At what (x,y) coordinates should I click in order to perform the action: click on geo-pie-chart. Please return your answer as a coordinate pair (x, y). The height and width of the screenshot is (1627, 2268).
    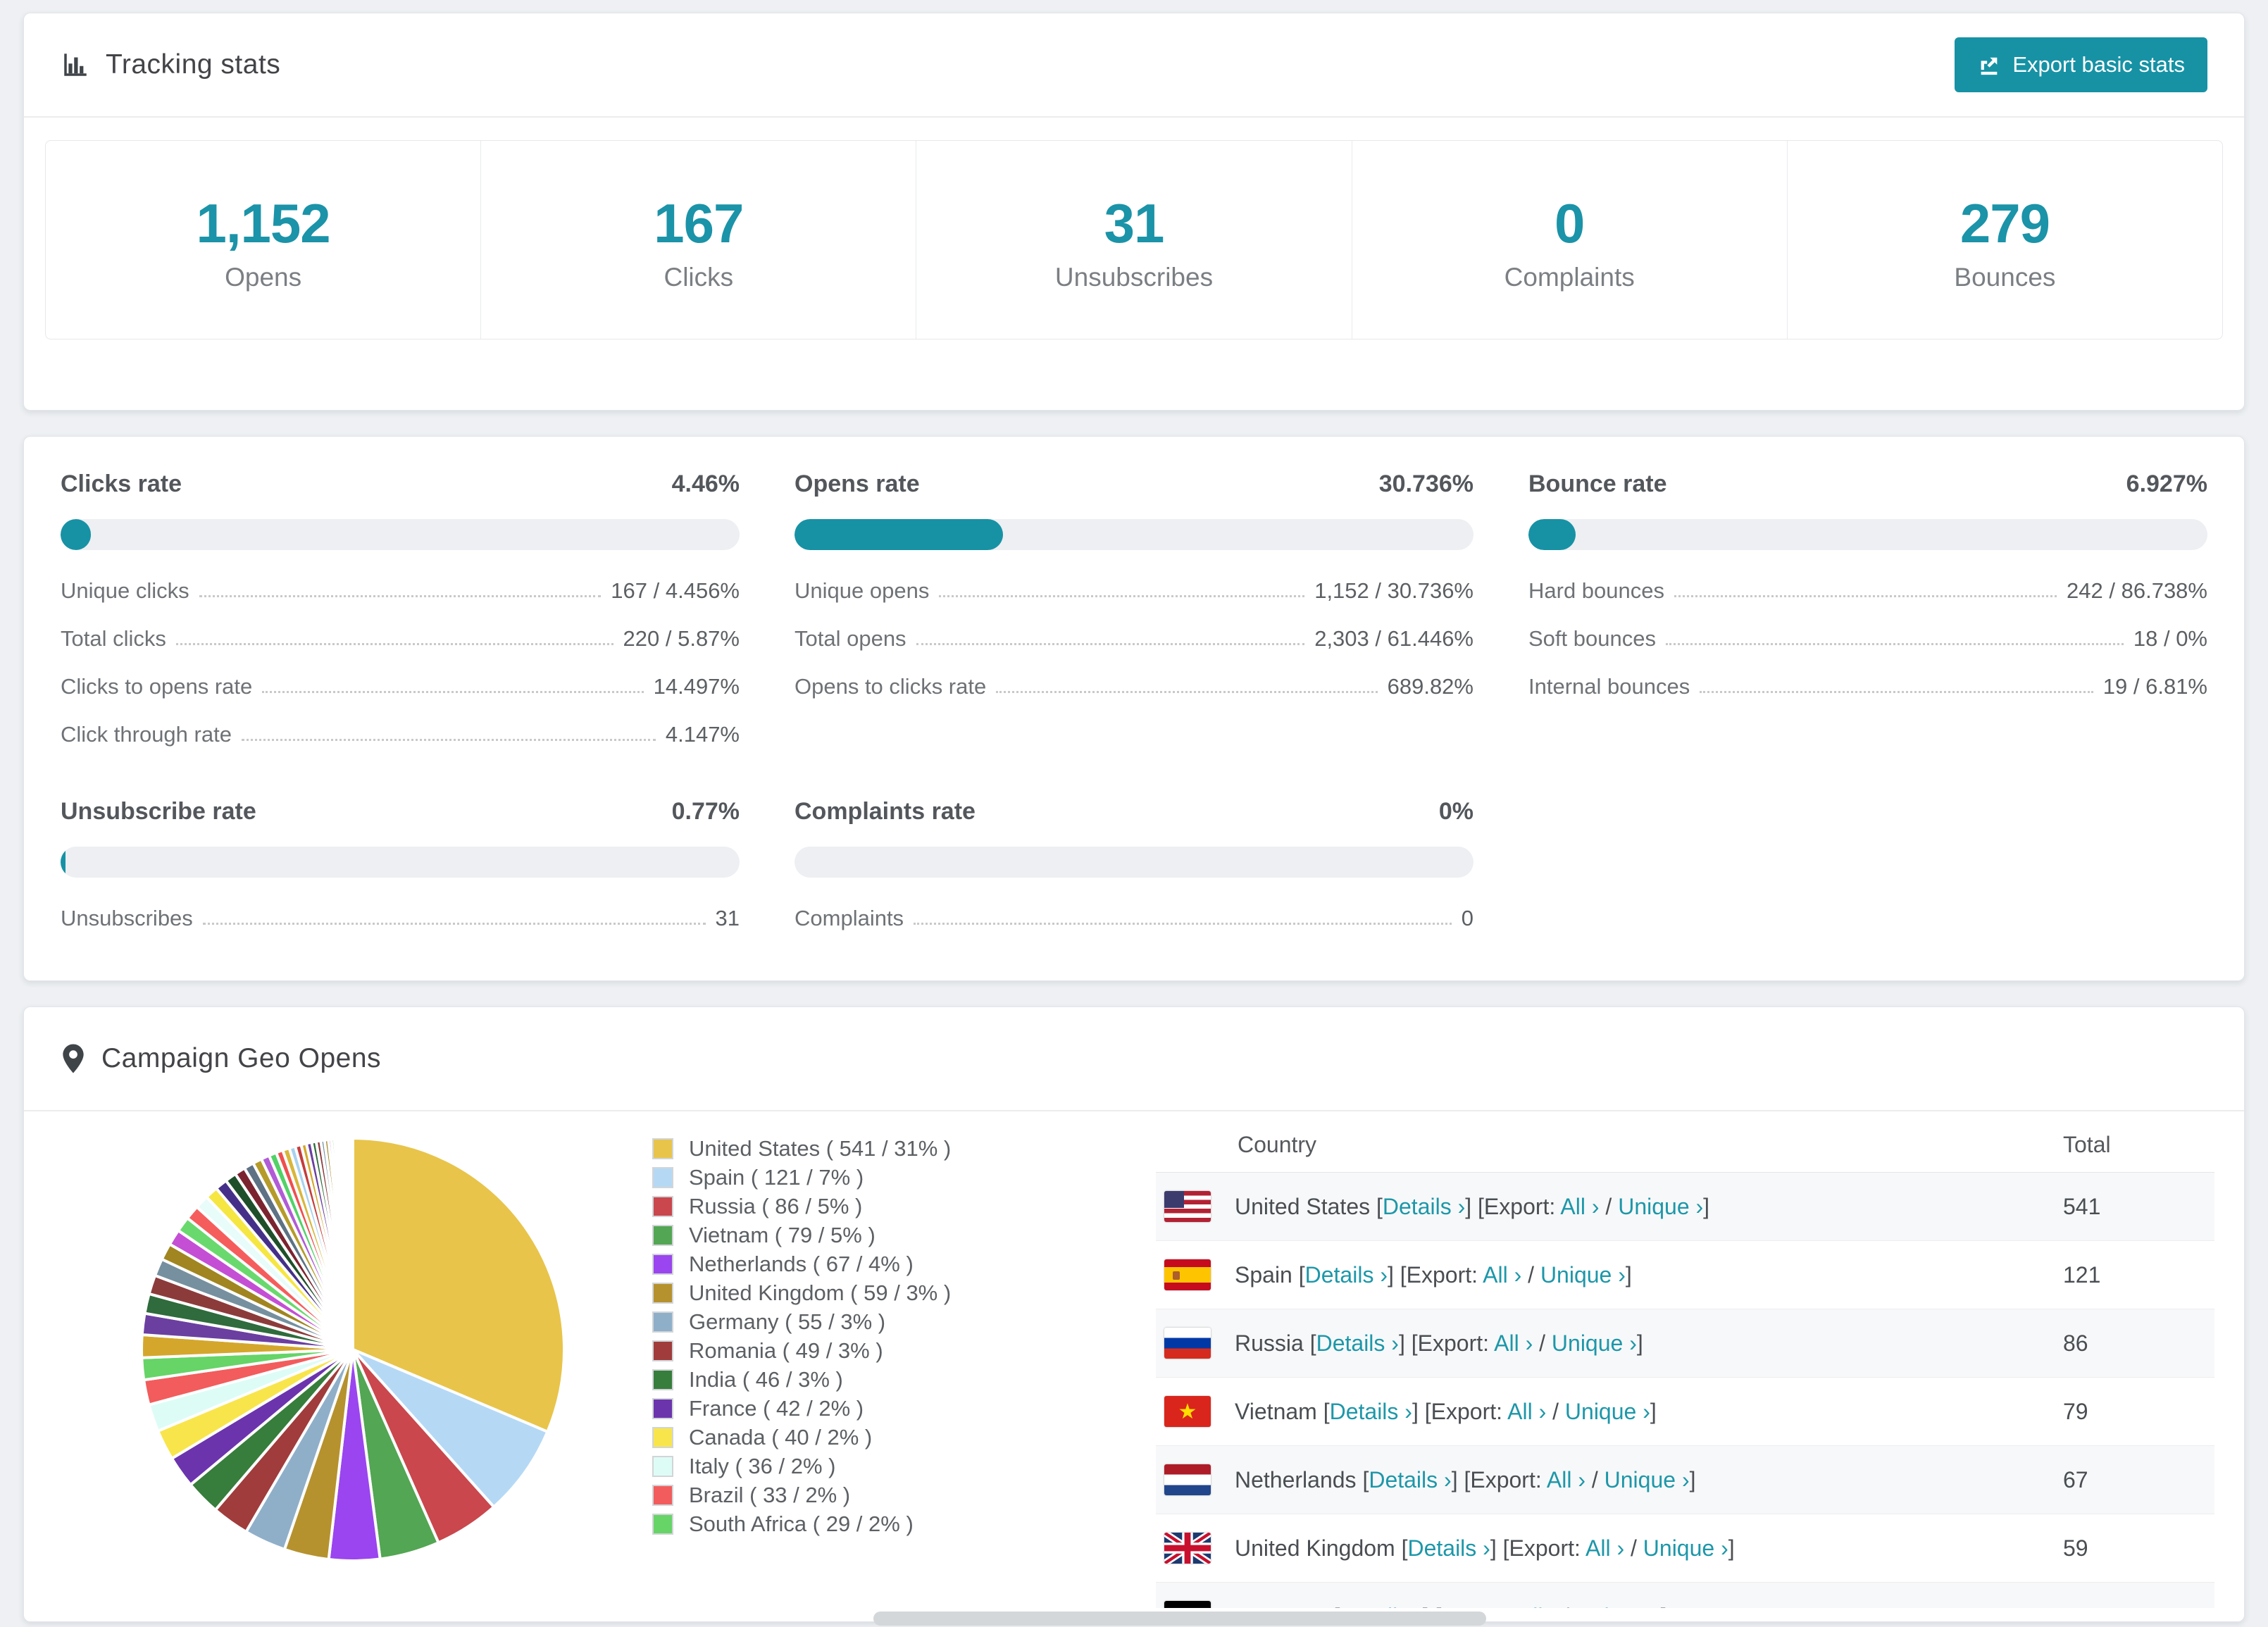
    Looking at the image, I should click on (353, 1339).